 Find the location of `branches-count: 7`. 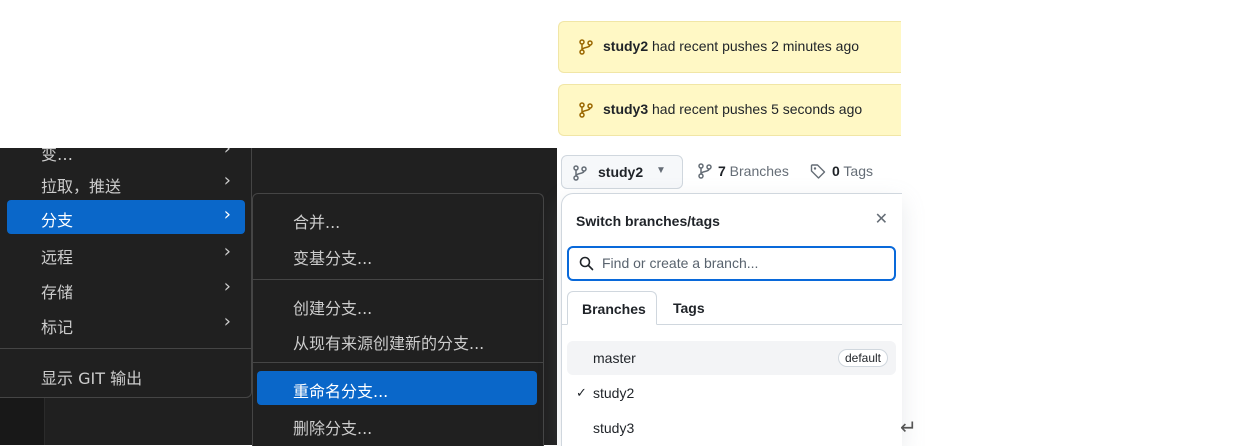

branches-count: 7 is located at coordinates (722, 171).